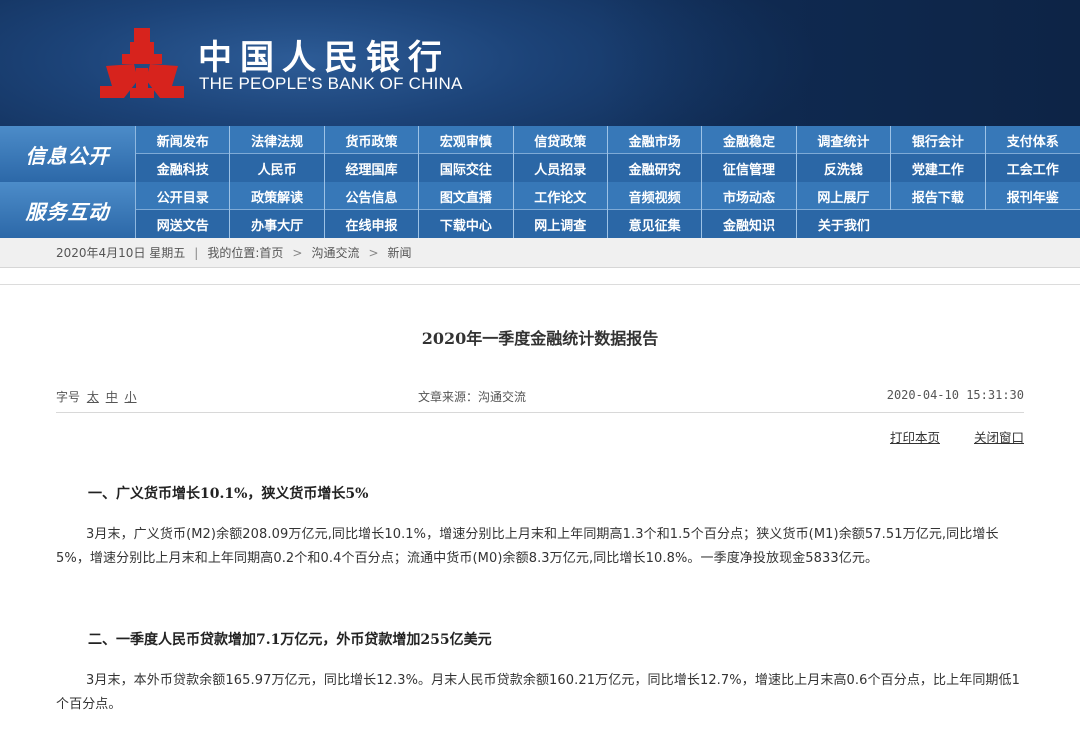  What do you see at coordinates (942, 436) in the screenshot?
I see `article-tools: 打印本页 关闭窗口` at bounding box center [942, 436].